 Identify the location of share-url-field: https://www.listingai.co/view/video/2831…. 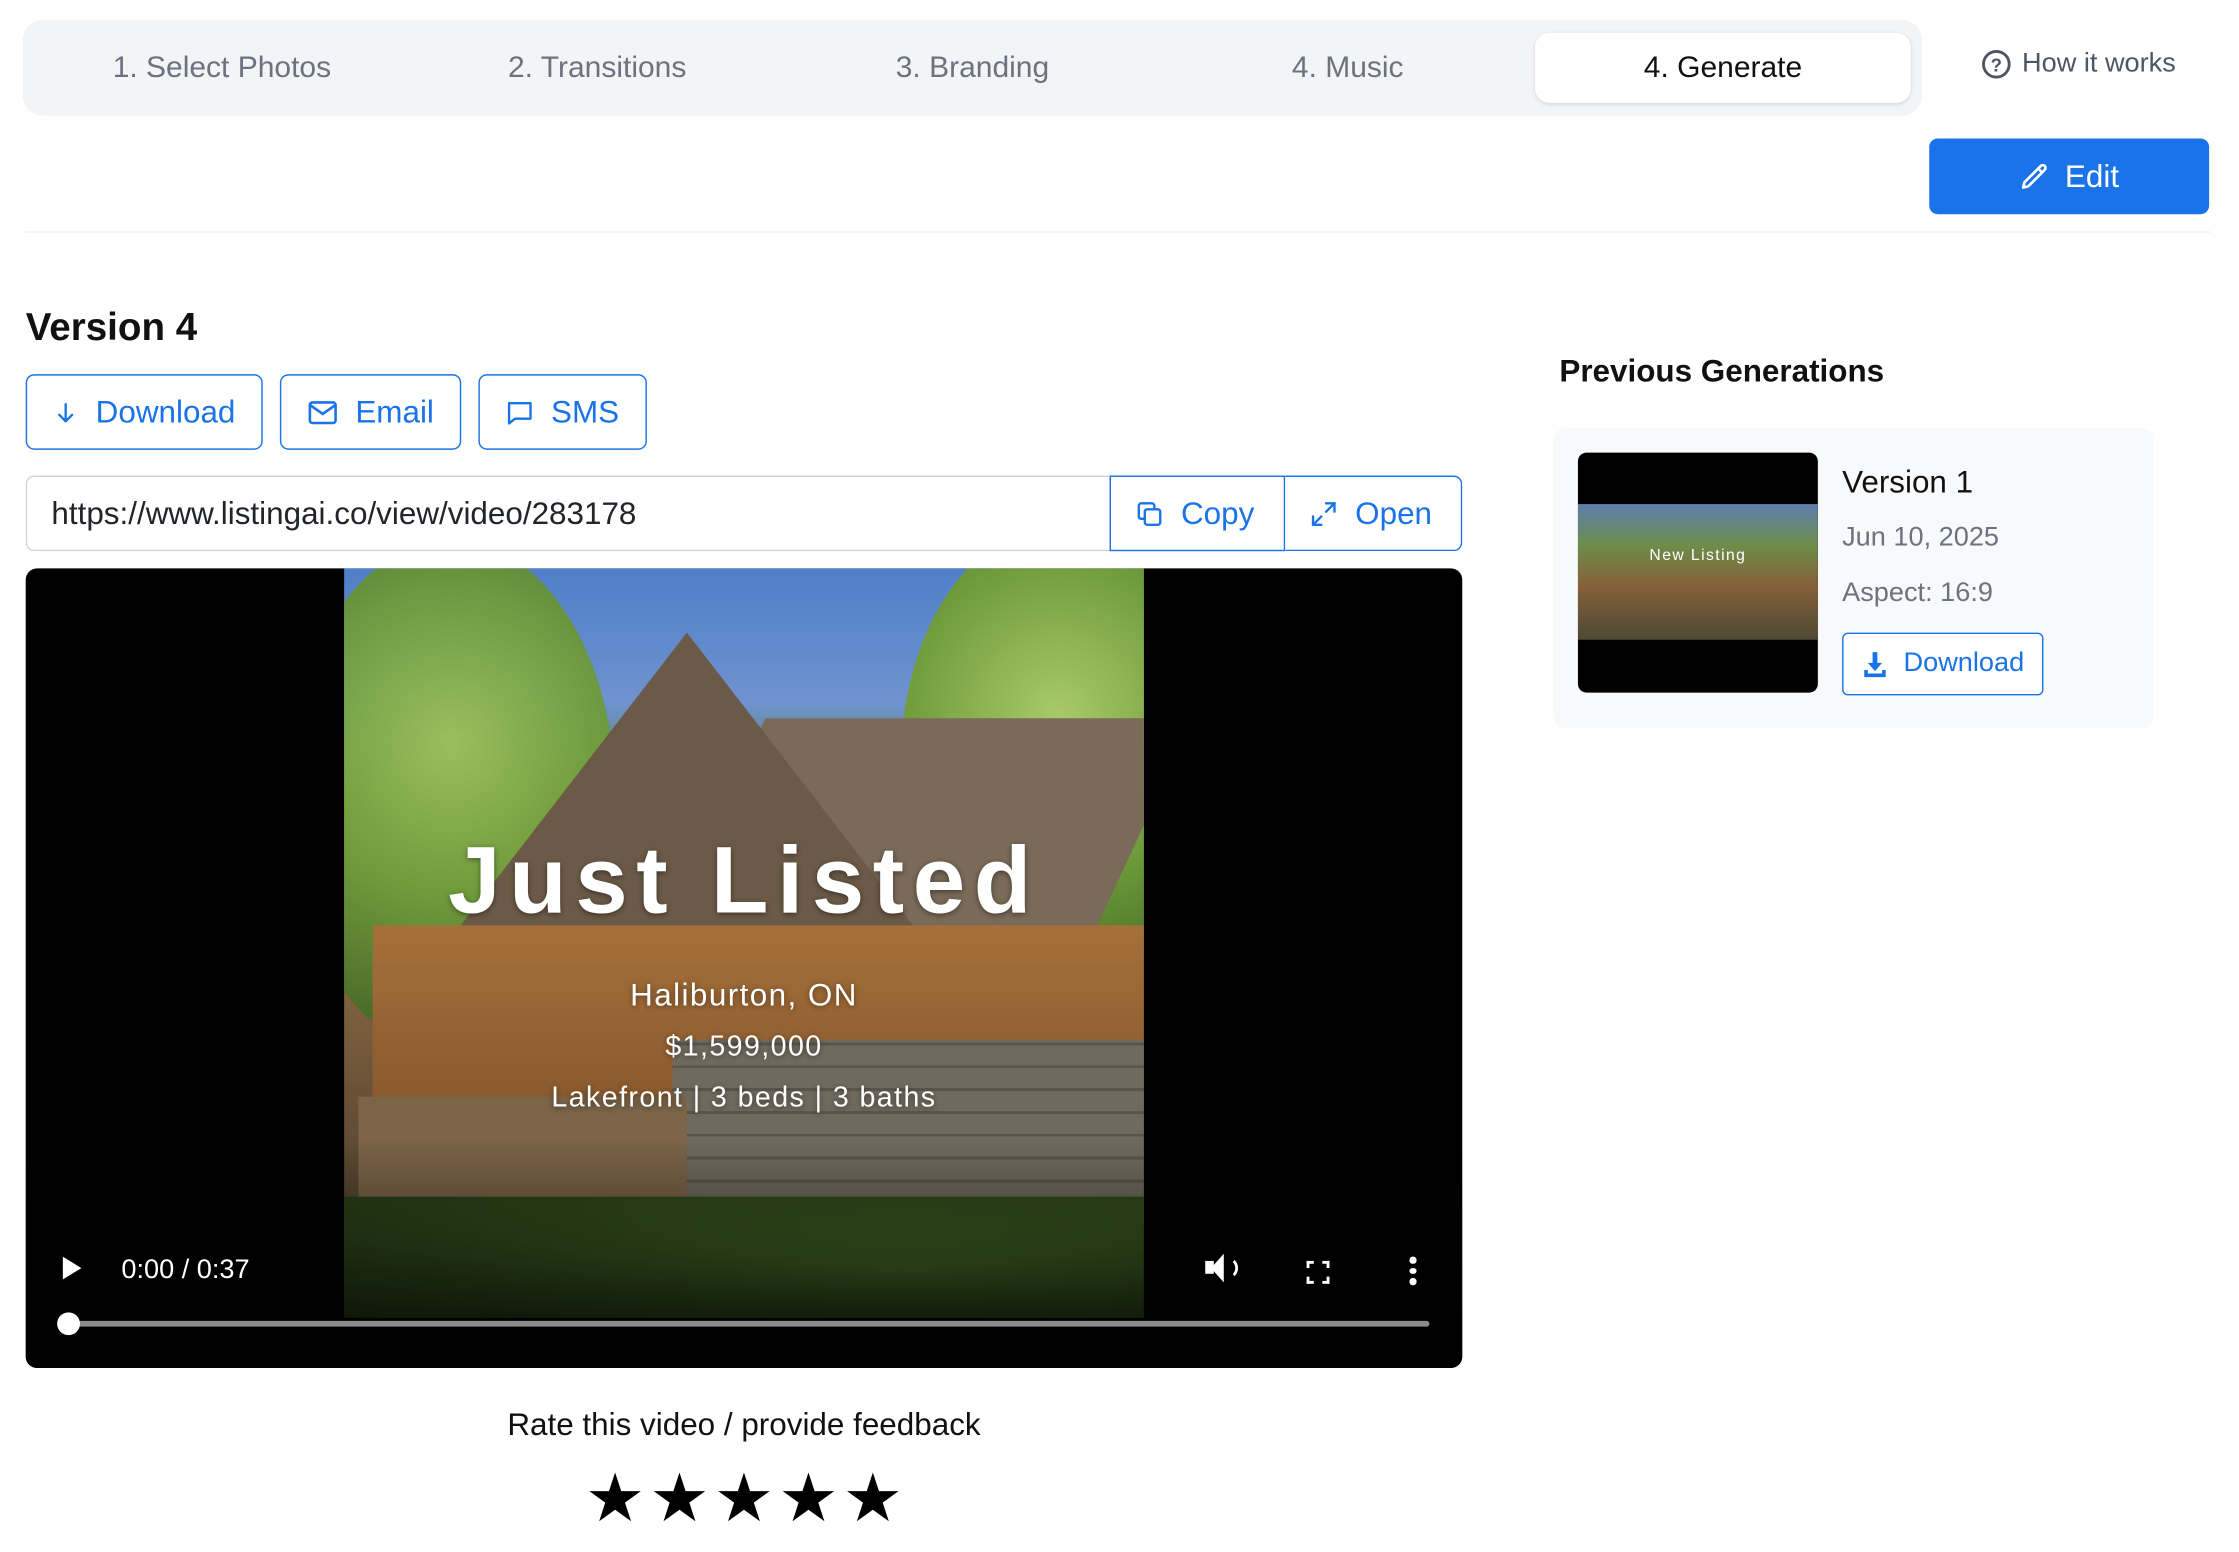
(567, 513).